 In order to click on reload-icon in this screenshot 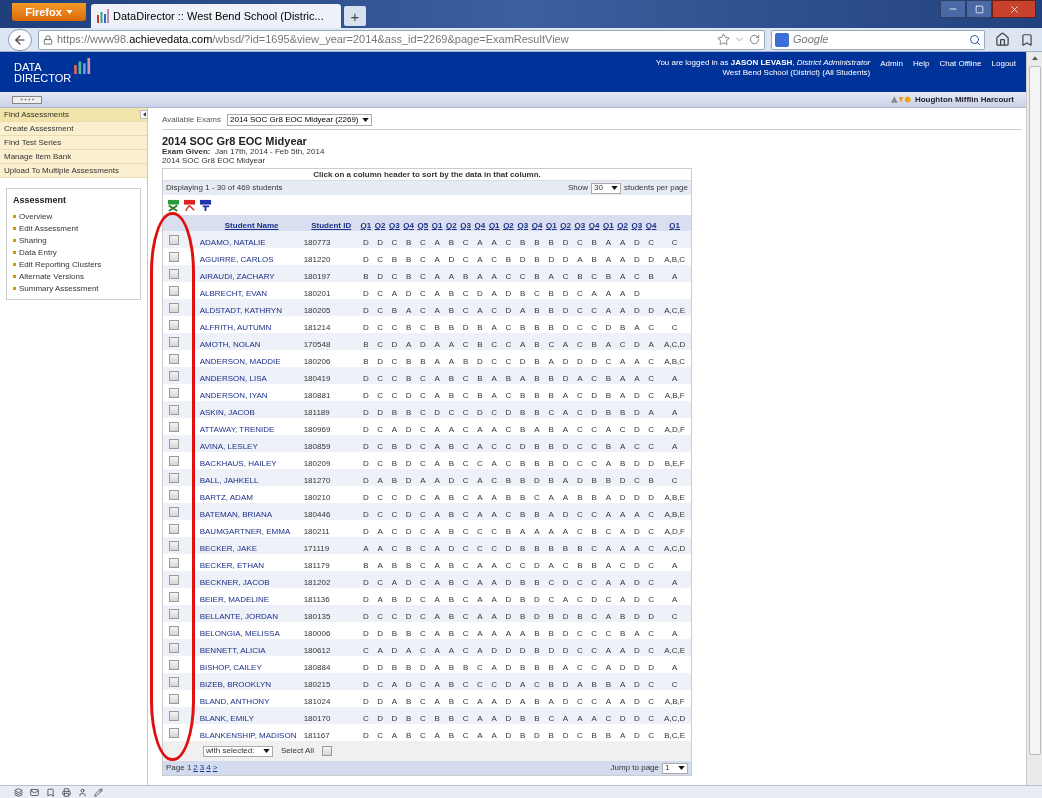, I will do `click(754, 39)`.